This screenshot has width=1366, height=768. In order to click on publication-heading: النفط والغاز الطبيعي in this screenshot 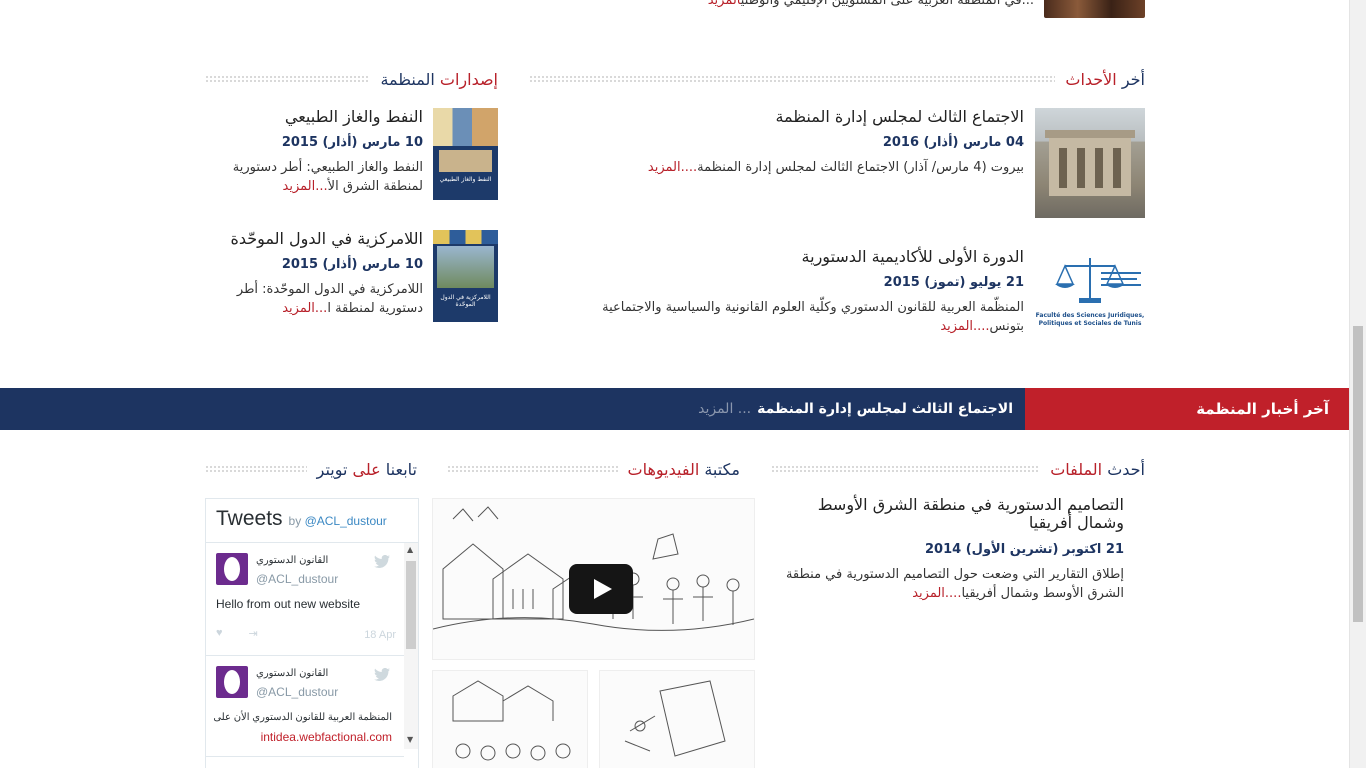, I will do `click(318, 117)`.